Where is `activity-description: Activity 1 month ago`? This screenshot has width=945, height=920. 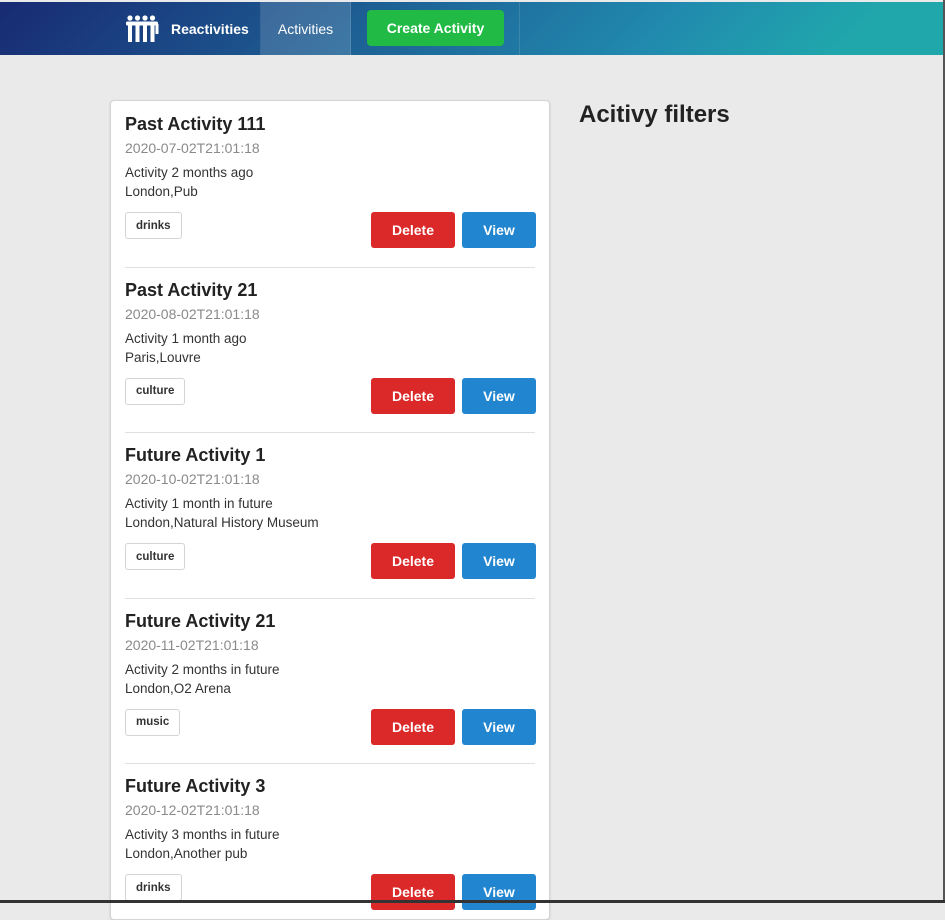
activity-description: Activity 1 month ago is located at coordinates (186, 338).